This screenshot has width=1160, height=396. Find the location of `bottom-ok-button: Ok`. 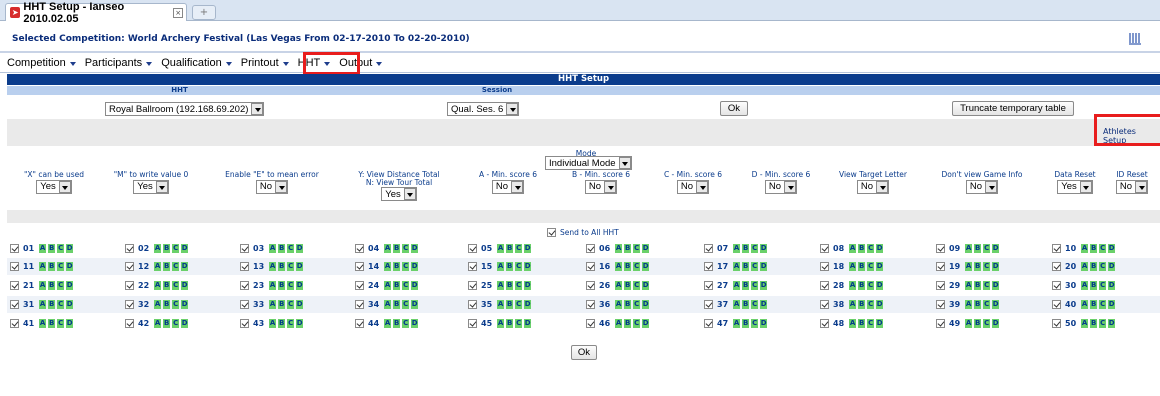

bottom-ok-button: Ok is located at coordinates (584, 352).